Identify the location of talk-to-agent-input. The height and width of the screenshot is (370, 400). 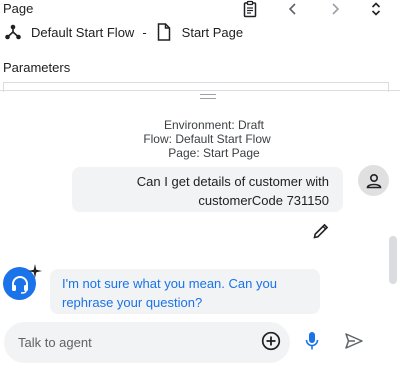
(133, 342).